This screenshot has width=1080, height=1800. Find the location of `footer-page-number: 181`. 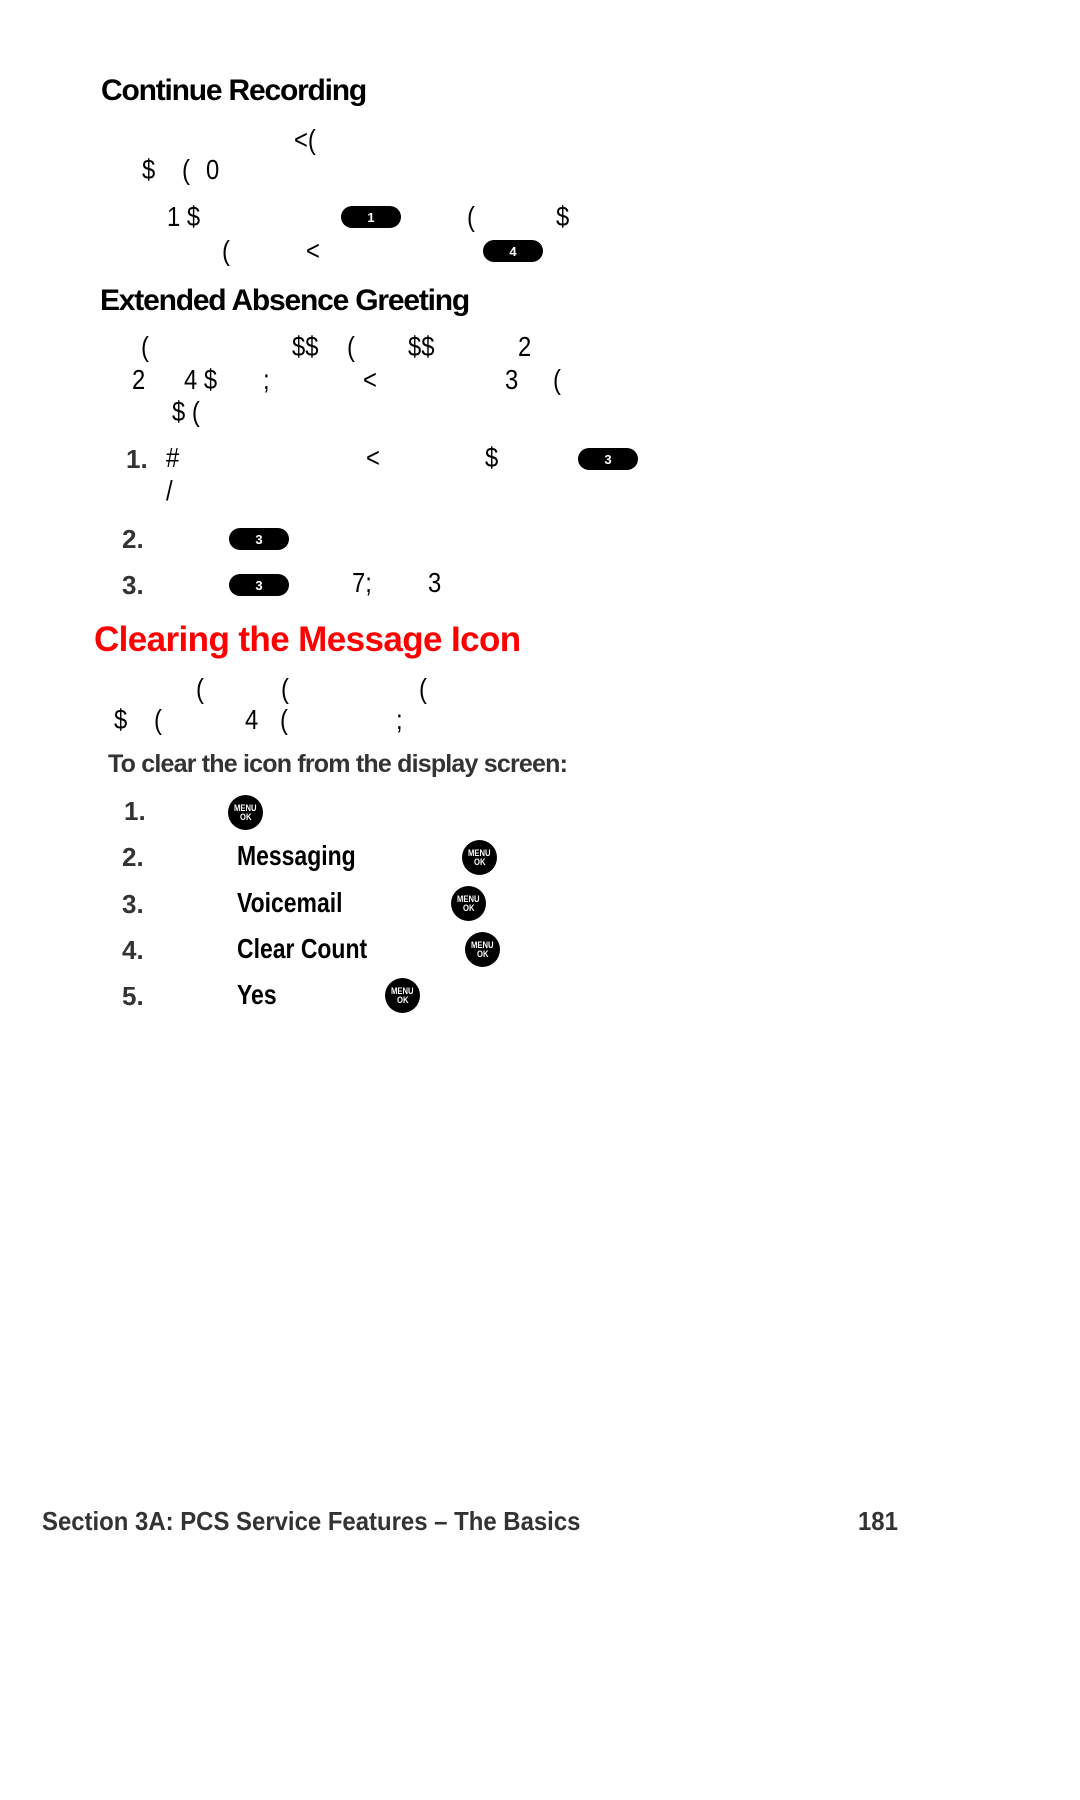

footer-page-number: 181 is located at coordinates (878, 1521).